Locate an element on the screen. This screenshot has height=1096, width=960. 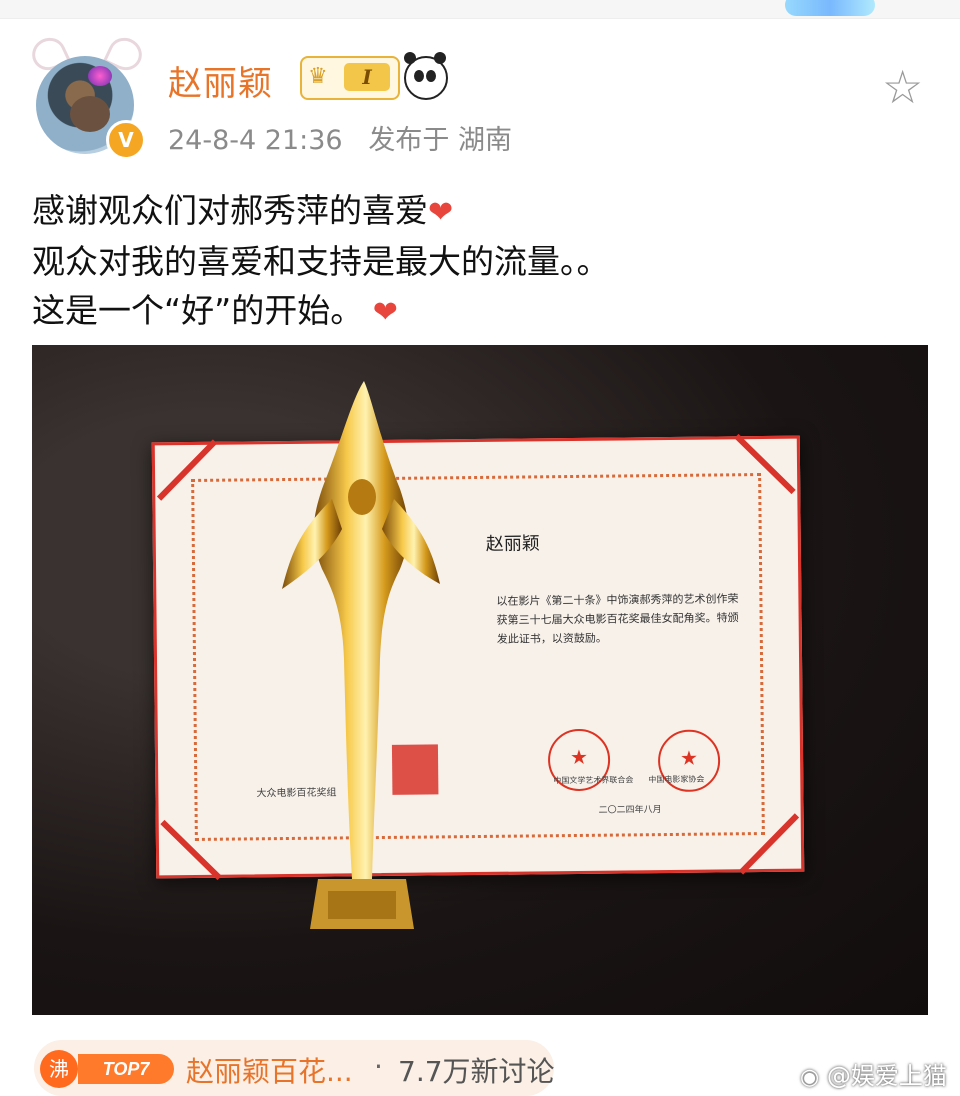
post-line-2: 观众对我的喜爱和支持是最大的流量。。 is located at coordinates (321, 261).